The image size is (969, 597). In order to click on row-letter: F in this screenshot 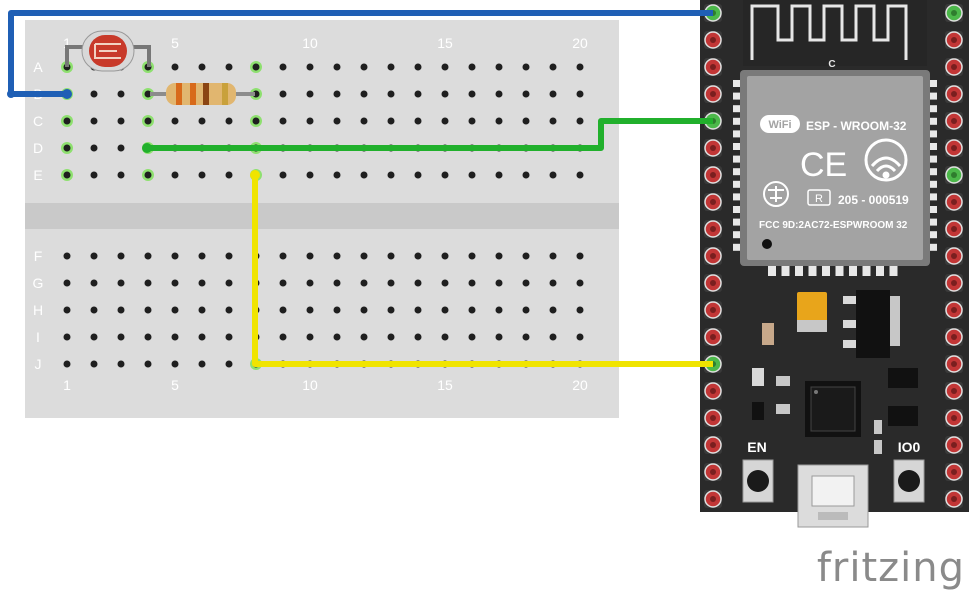, I will do `click(38, 256)`.